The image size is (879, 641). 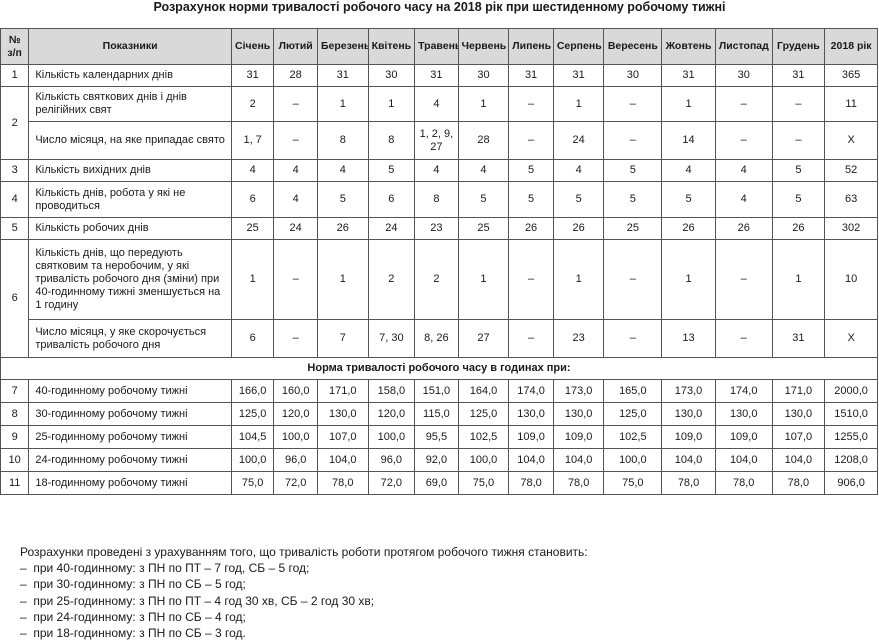 I want to click on header-month: Квітень, so click(x=391, y=46).